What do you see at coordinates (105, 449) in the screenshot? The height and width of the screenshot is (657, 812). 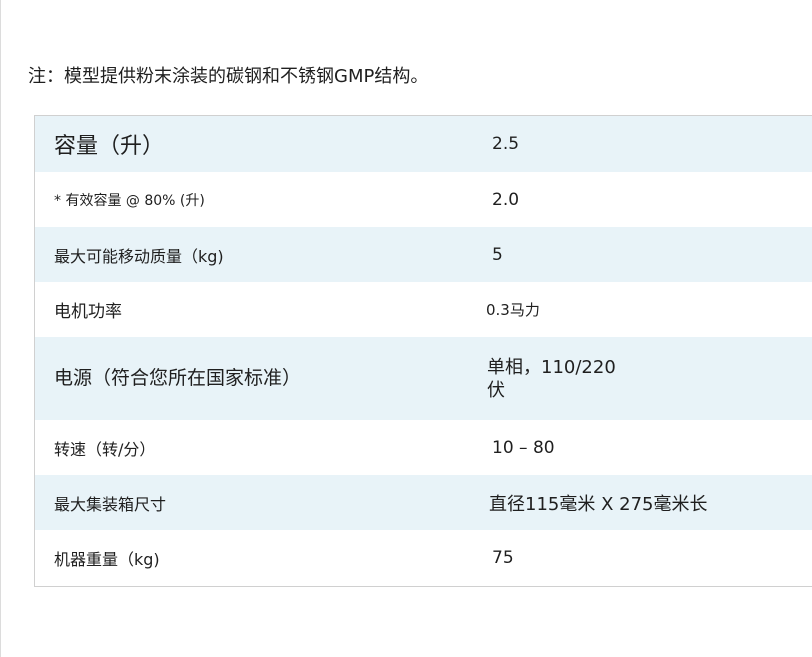 I see `spec-label-speed: 转速（转/分）` at bounding box center [105, 449].